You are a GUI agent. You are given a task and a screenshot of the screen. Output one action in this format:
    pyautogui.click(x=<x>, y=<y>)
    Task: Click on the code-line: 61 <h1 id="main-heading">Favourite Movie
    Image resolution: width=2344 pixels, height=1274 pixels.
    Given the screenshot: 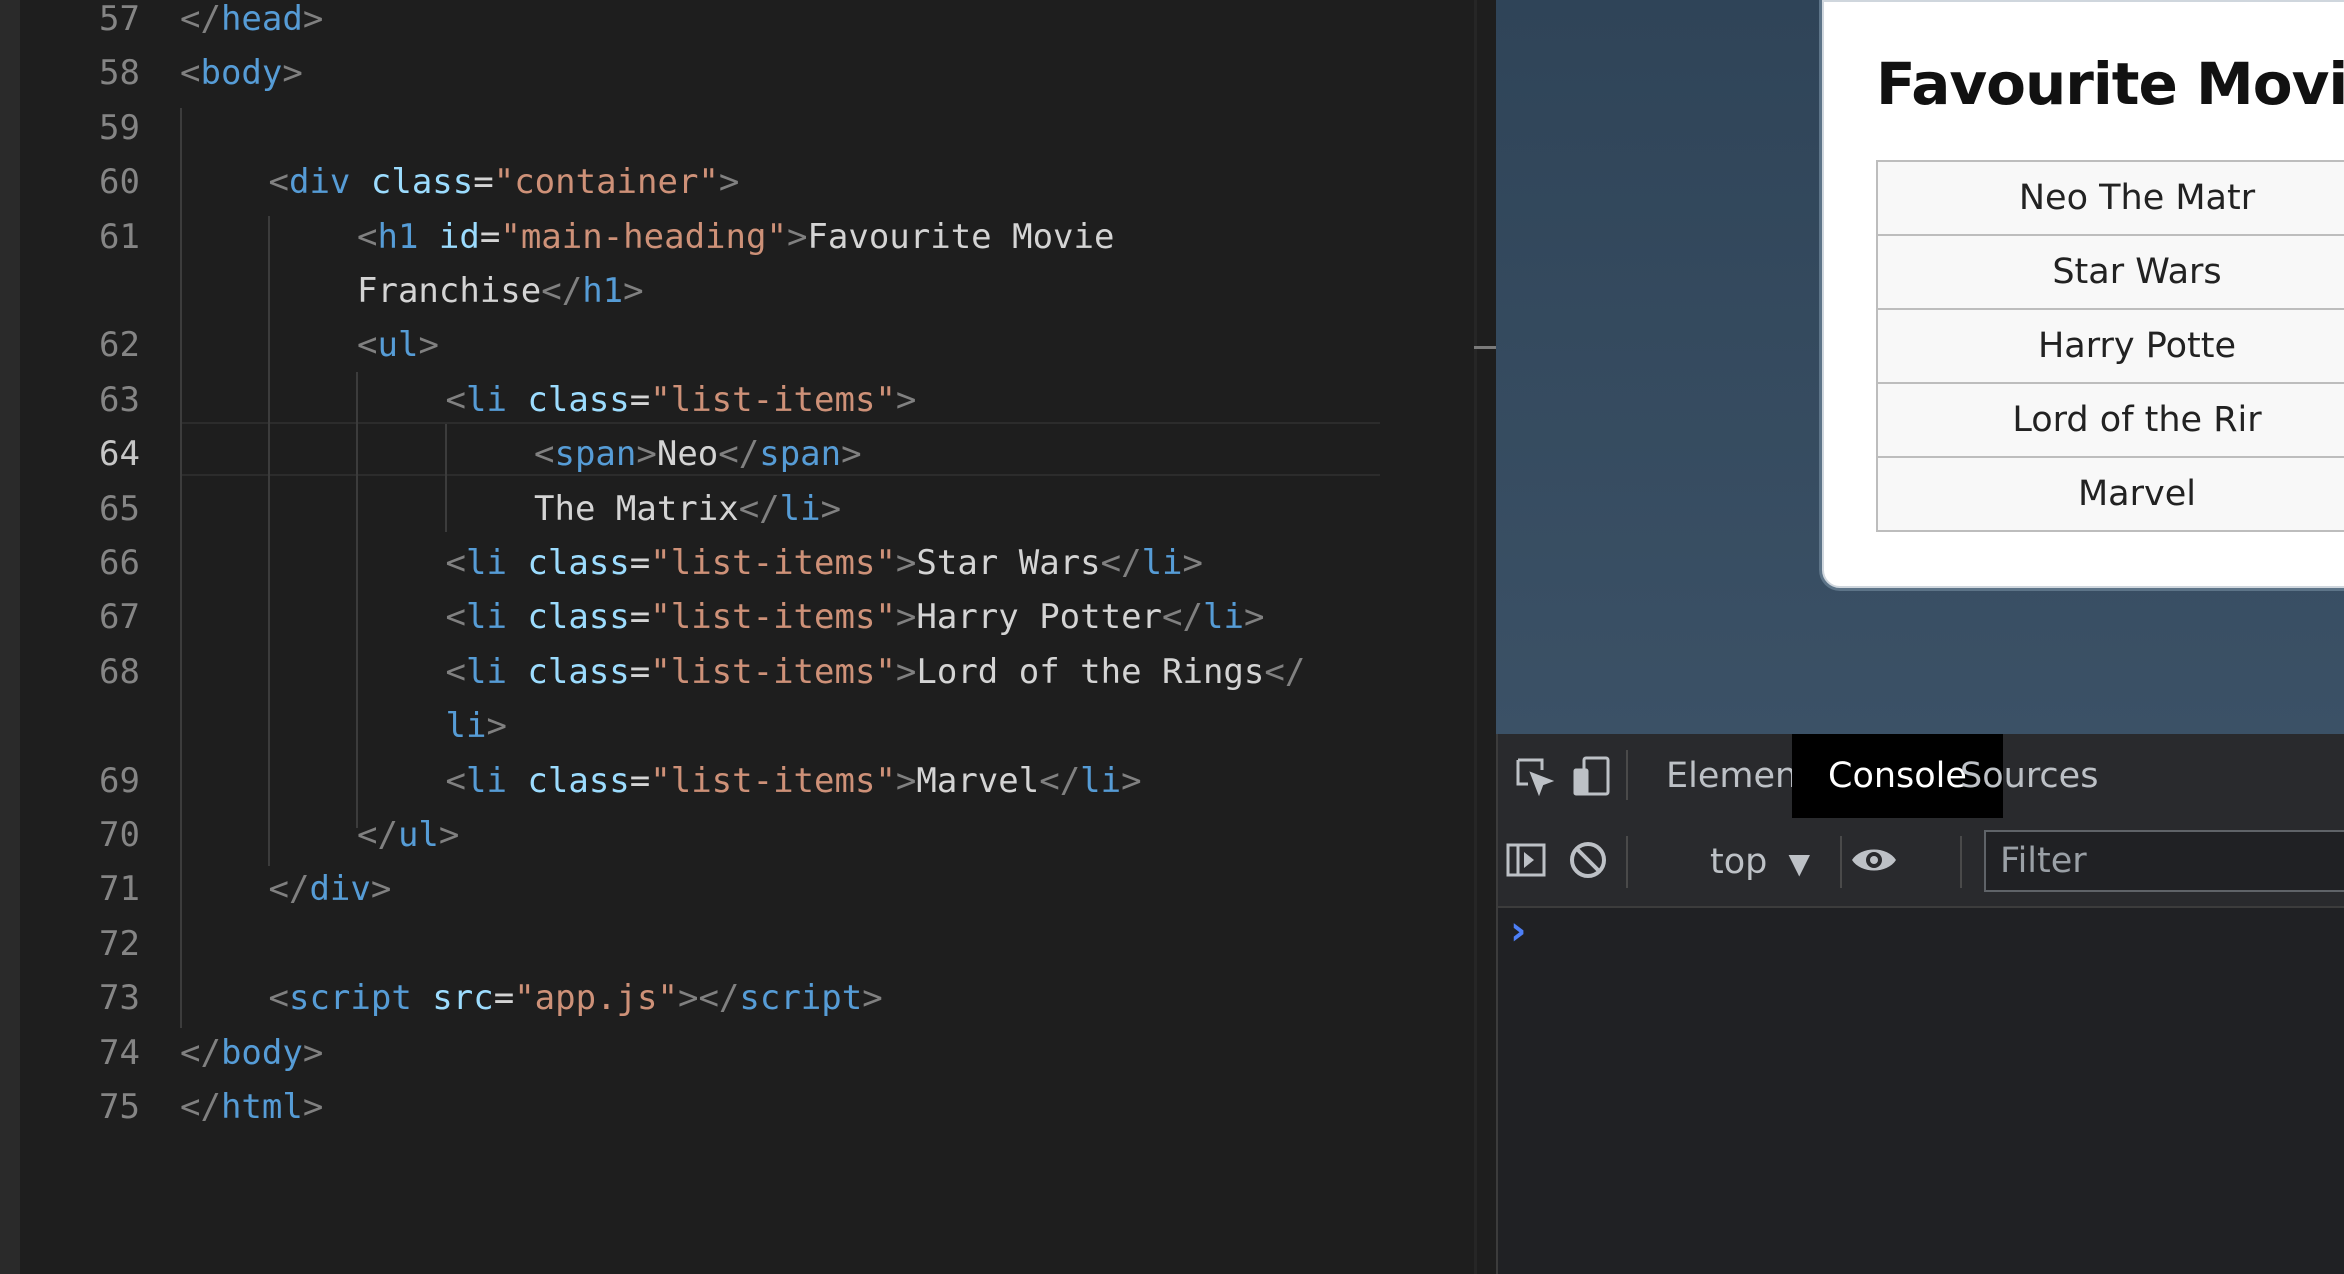 What is the action you would take?
    pyautogui.click(x=735, y=237)
    